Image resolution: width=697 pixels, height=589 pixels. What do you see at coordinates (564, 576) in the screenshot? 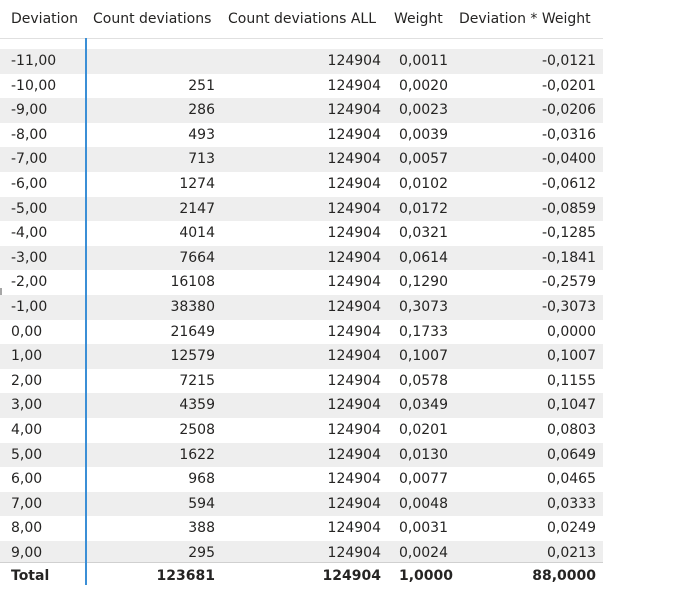
I see `total-deviation-weight: 88,0000` at bounding box center [564, 576].